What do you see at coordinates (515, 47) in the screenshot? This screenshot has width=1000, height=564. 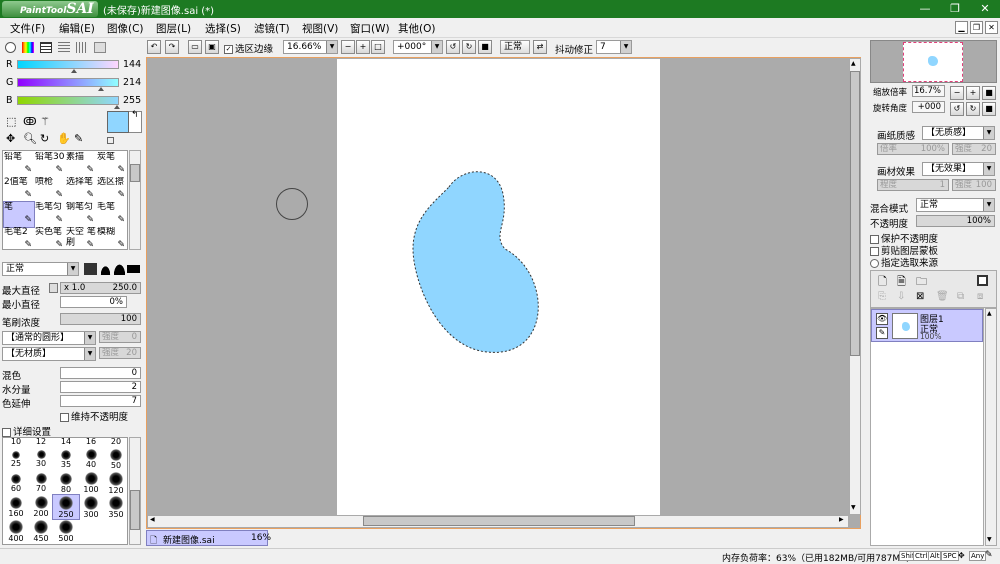 I see `view-mode-button: 正常` at bounding box center [515, 47].